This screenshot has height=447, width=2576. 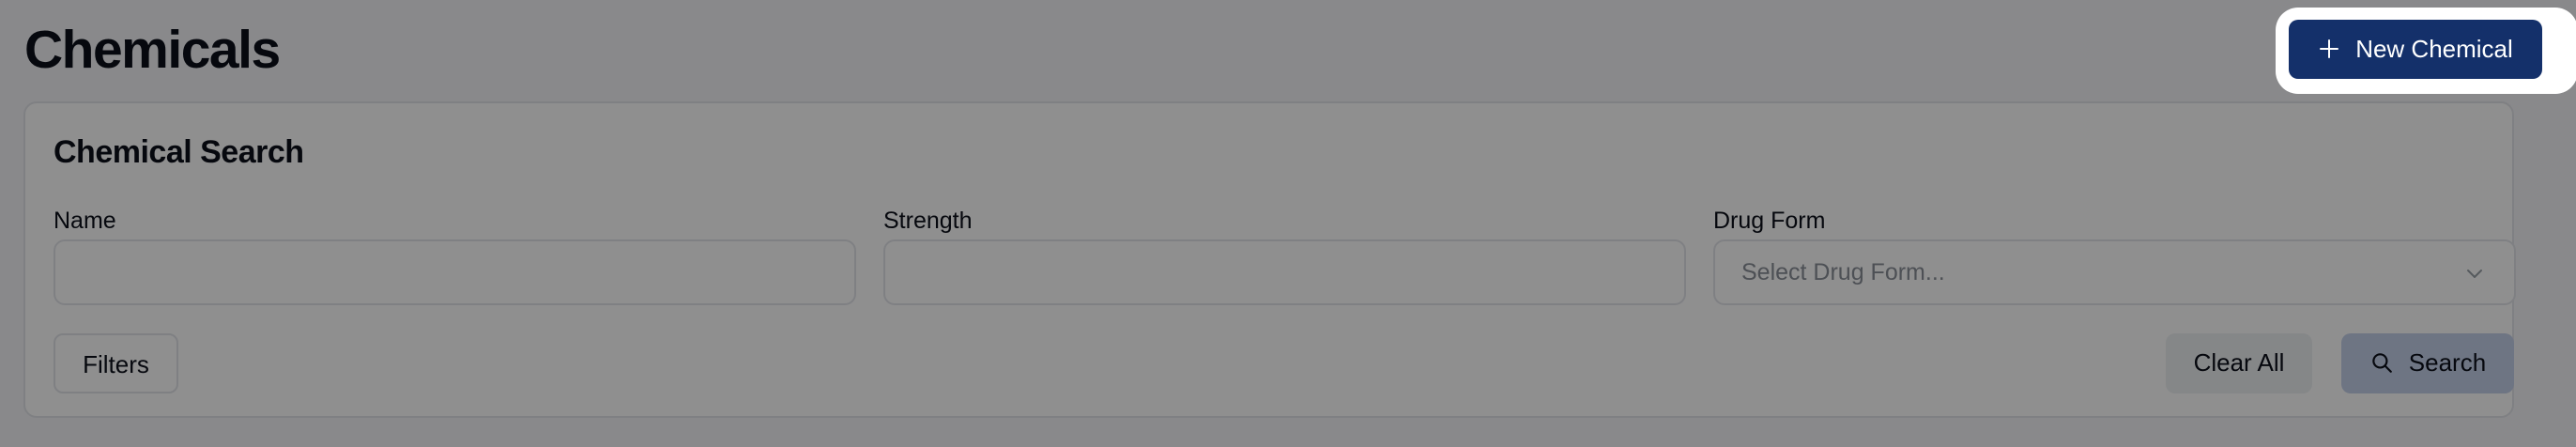 I want to click on plus-icon, so click(x=2330, y=49).